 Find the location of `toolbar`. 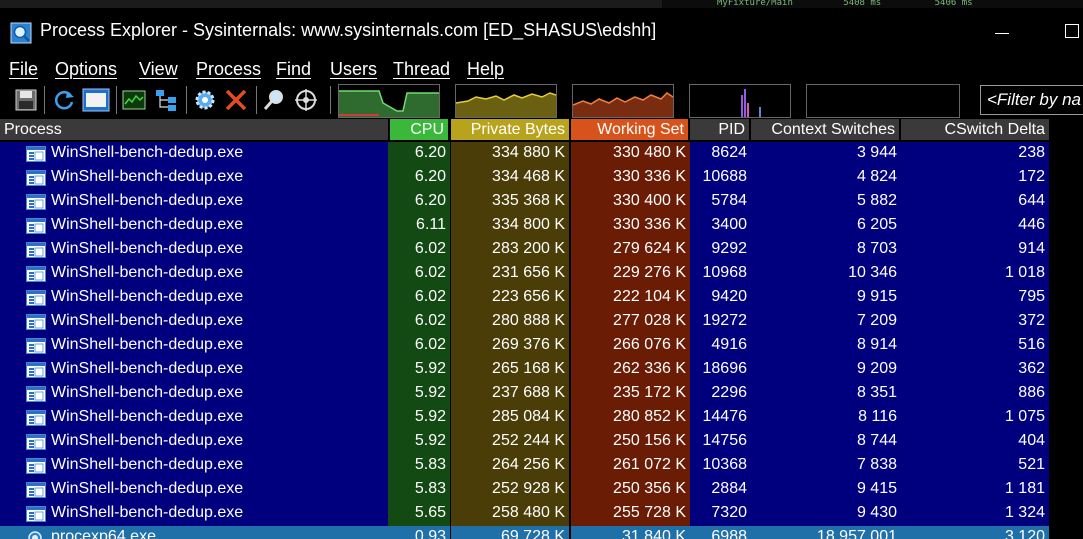

toolbar is located at coordinates (541, 100).